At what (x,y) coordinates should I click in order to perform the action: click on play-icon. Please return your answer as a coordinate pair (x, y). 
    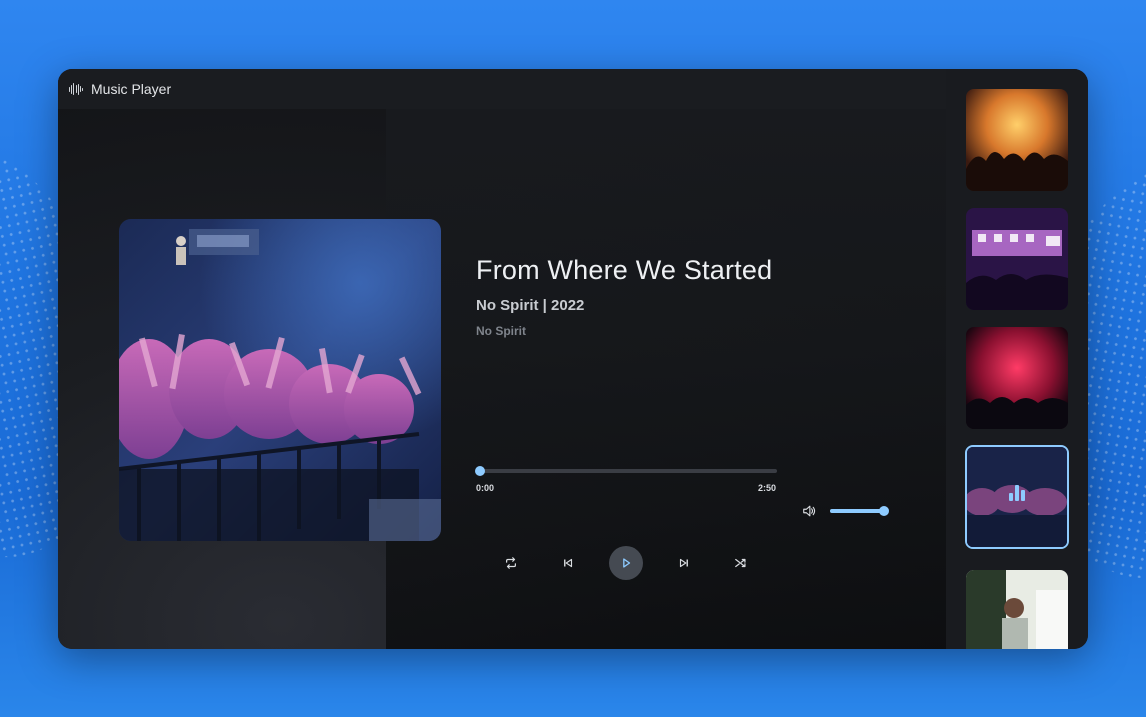
    Looking at the image, I should click on (627, 563).